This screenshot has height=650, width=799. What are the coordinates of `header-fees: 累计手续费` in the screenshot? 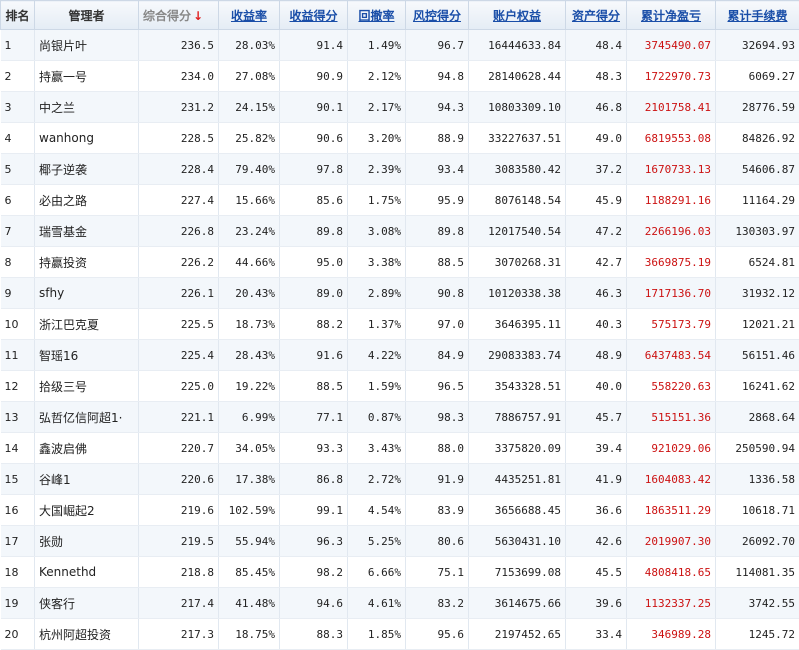 It's located at (757, 15).